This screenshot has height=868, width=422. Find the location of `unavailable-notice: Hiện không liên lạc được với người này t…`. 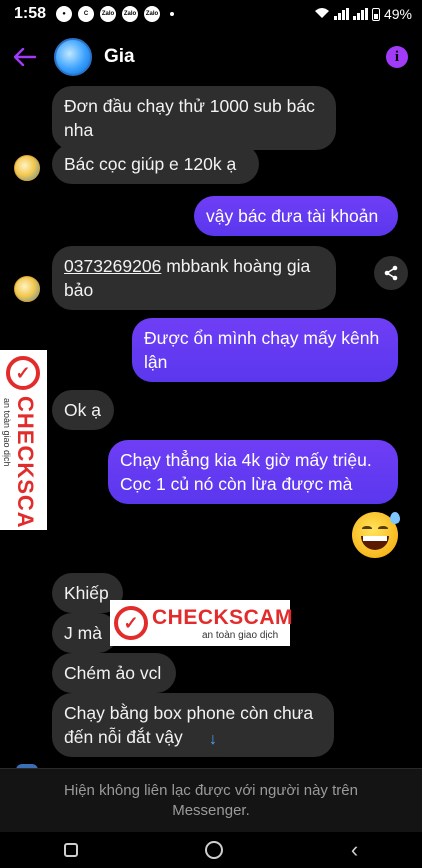

unavailable-notice: Hiện không liên lạc được với người này t… is located at coordinates (211, 800).